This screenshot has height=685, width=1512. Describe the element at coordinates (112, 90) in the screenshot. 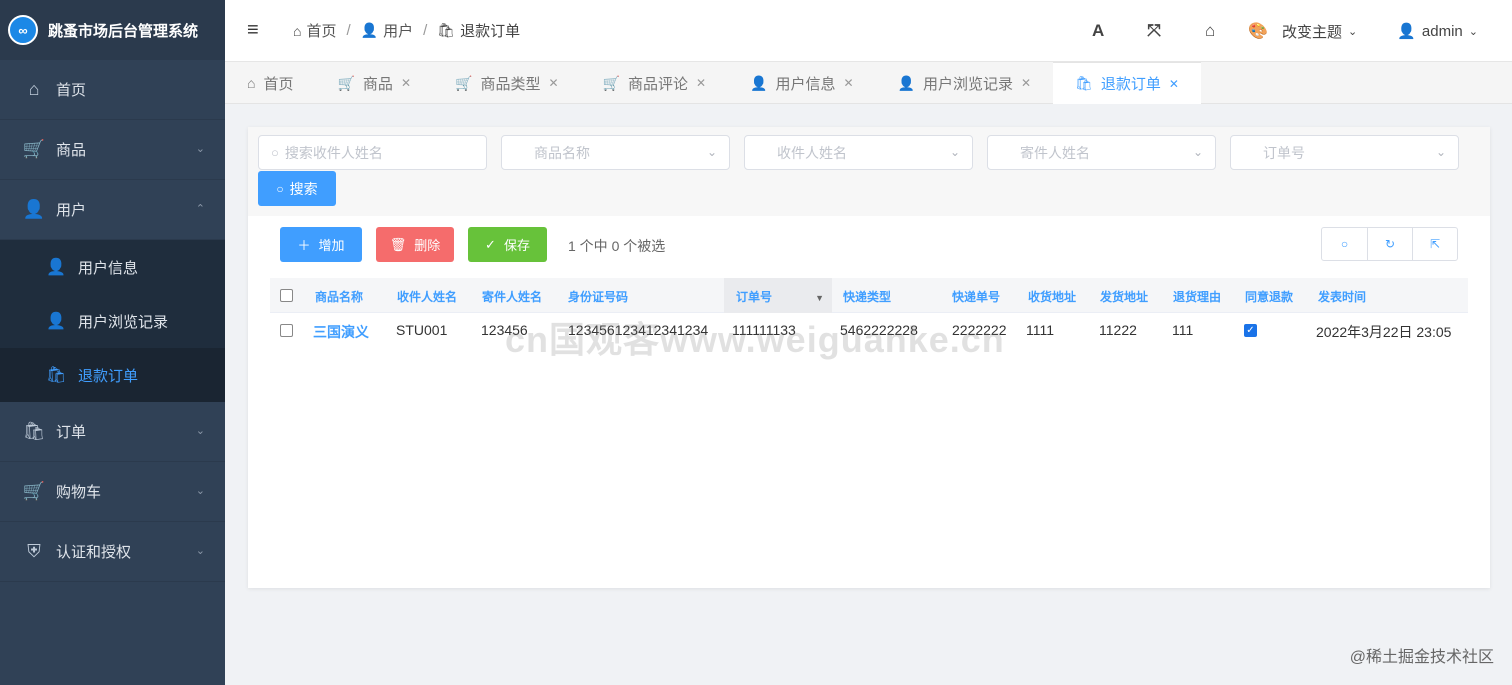

I see `sidebar-item-home: ⌂ 首页` at that location.